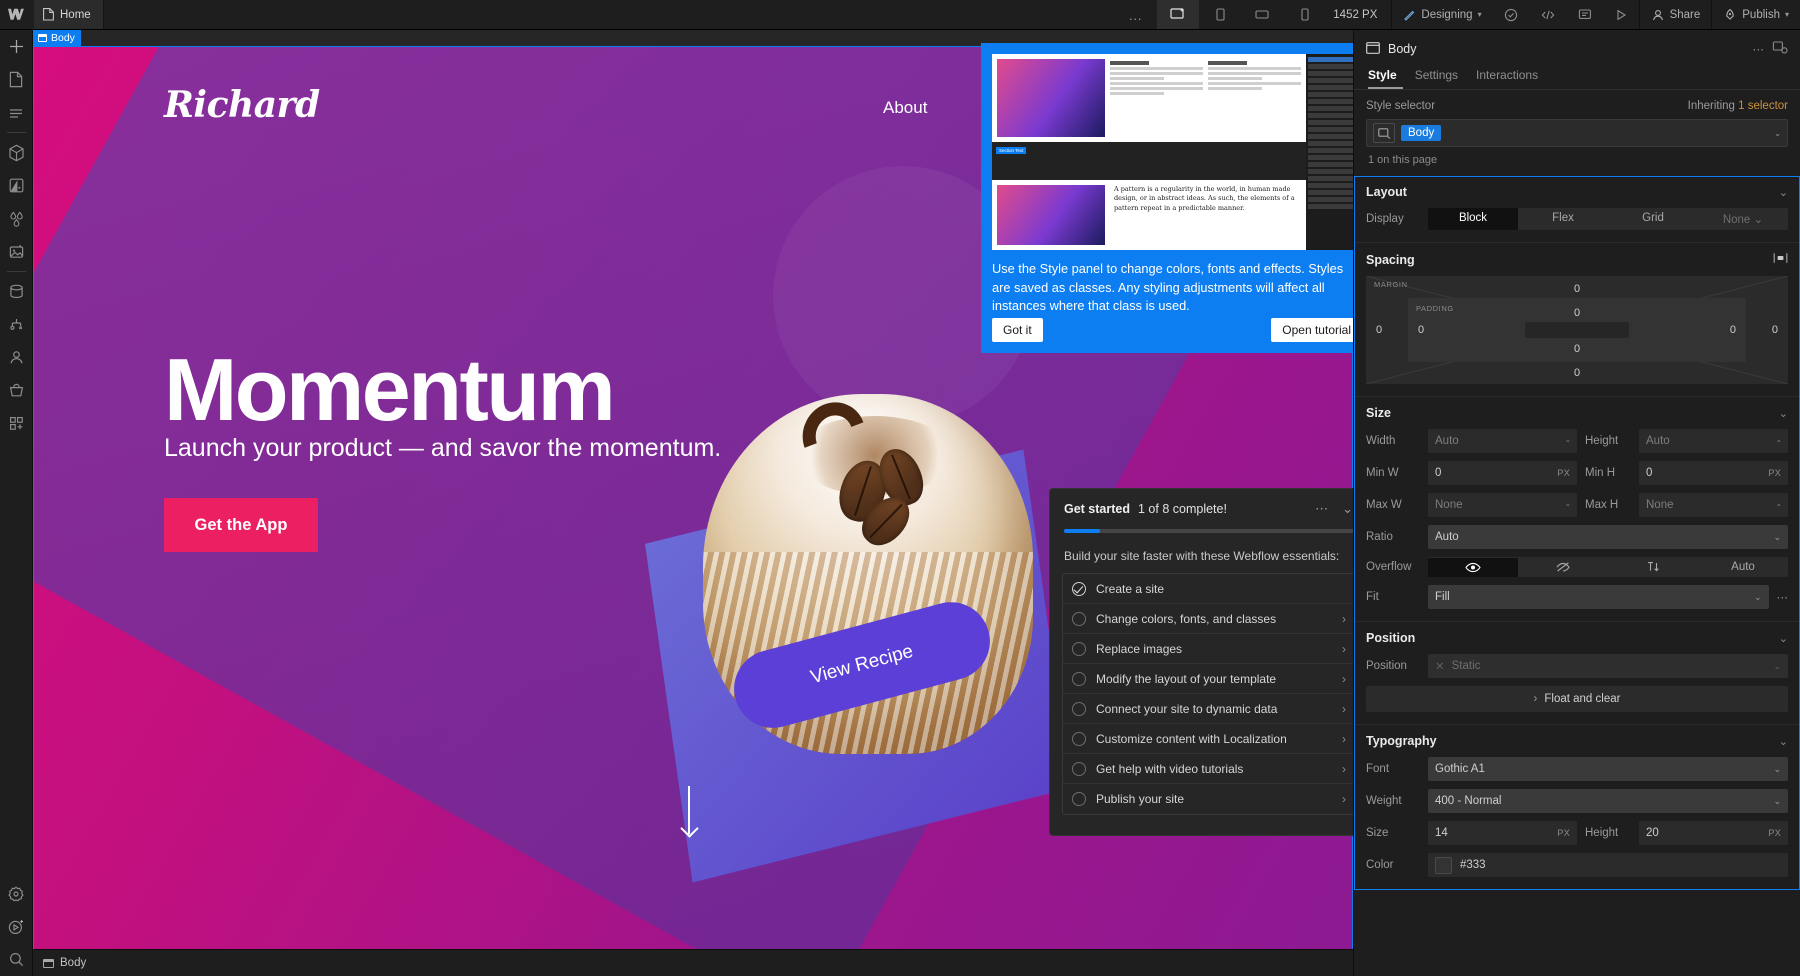 The image size is (1800, 976). What do you see at coordinates (1653, 567) in the screenshot?
I see `overflow-scroll-option` at bounding box center [1653, 567].